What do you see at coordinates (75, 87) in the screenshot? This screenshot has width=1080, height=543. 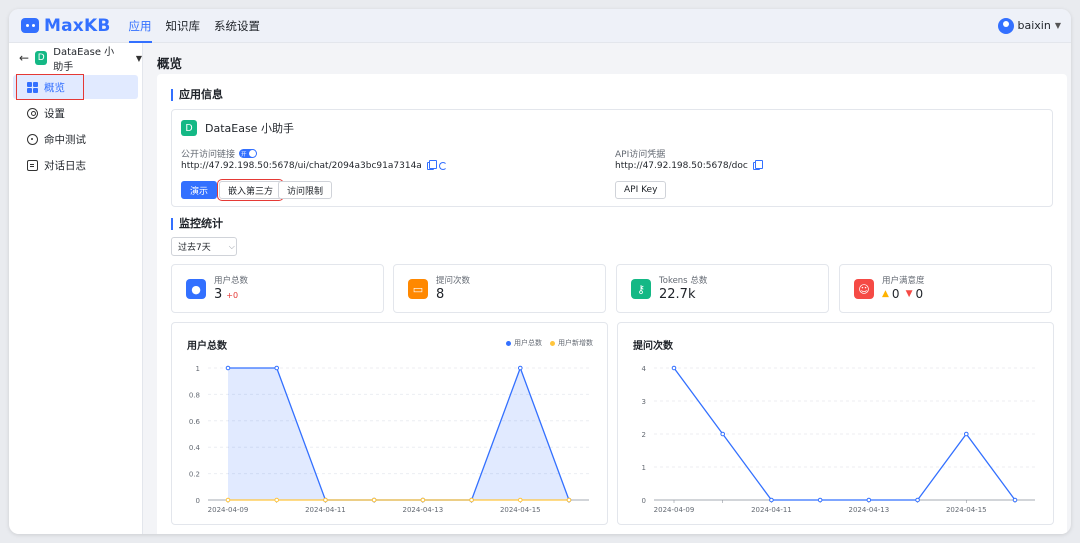 I see `sidebar-item-overview: 概览` at bounding box center [75, 87].